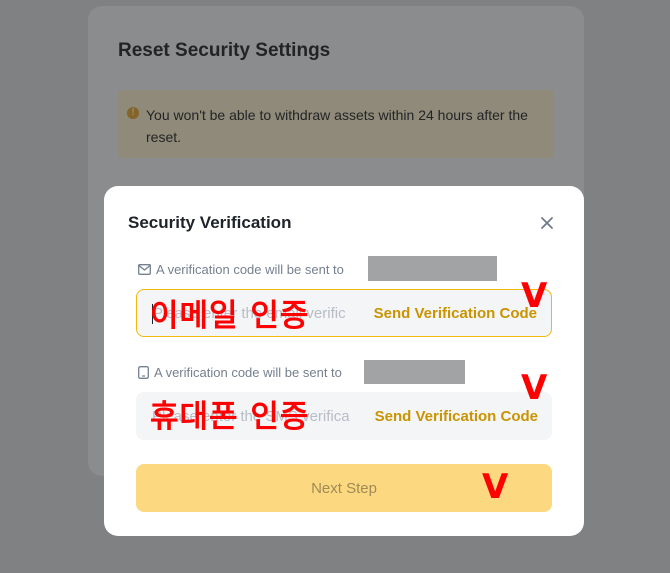 This screenshot has height=573, width=670. Describe the element at coordinates (432, 268) in the screenshot. I see `redacted-email-address` at that location.